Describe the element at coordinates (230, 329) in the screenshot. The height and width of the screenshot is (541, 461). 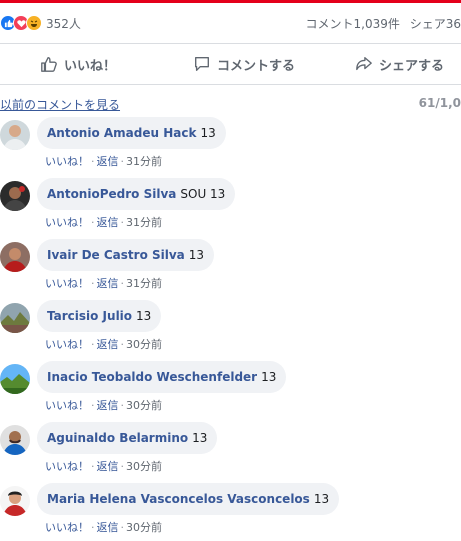
I see `comment-item: Tarcisio Julio 13 いいね！ · 返信 · 30分前` at that location.